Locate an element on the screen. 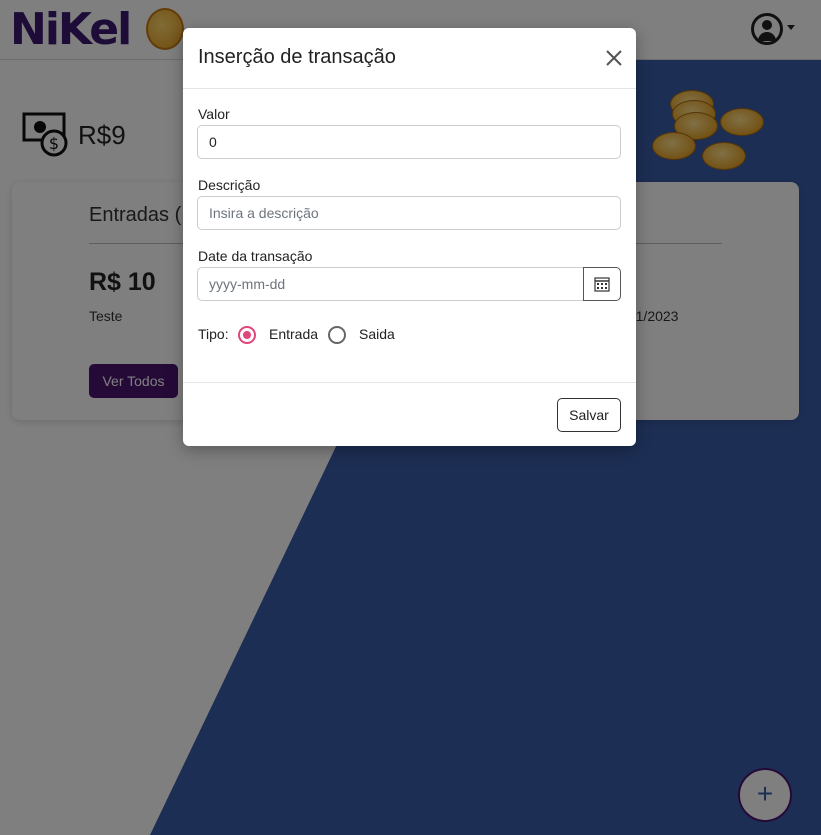 Image resolution: width=821 pixels, height=835 pixels. close-icon is located at coordinates (614, 58).